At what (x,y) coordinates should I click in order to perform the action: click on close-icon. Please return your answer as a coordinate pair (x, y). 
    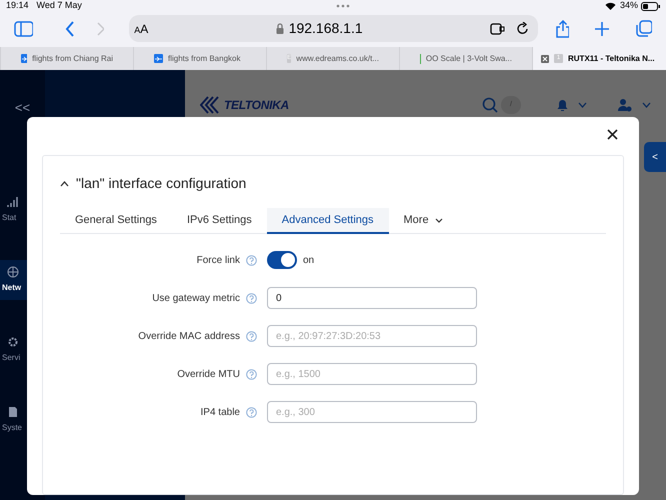
    Looking at the image, I should click on (612, 134).